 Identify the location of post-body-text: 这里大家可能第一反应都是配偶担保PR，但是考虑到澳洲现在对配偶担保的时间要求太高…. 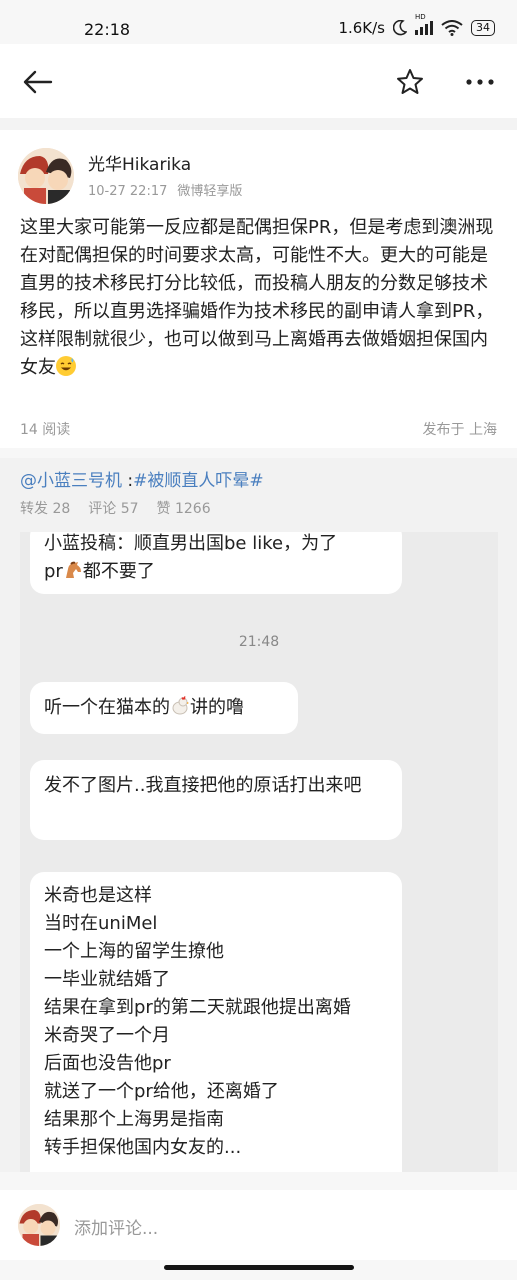
(257, 297).